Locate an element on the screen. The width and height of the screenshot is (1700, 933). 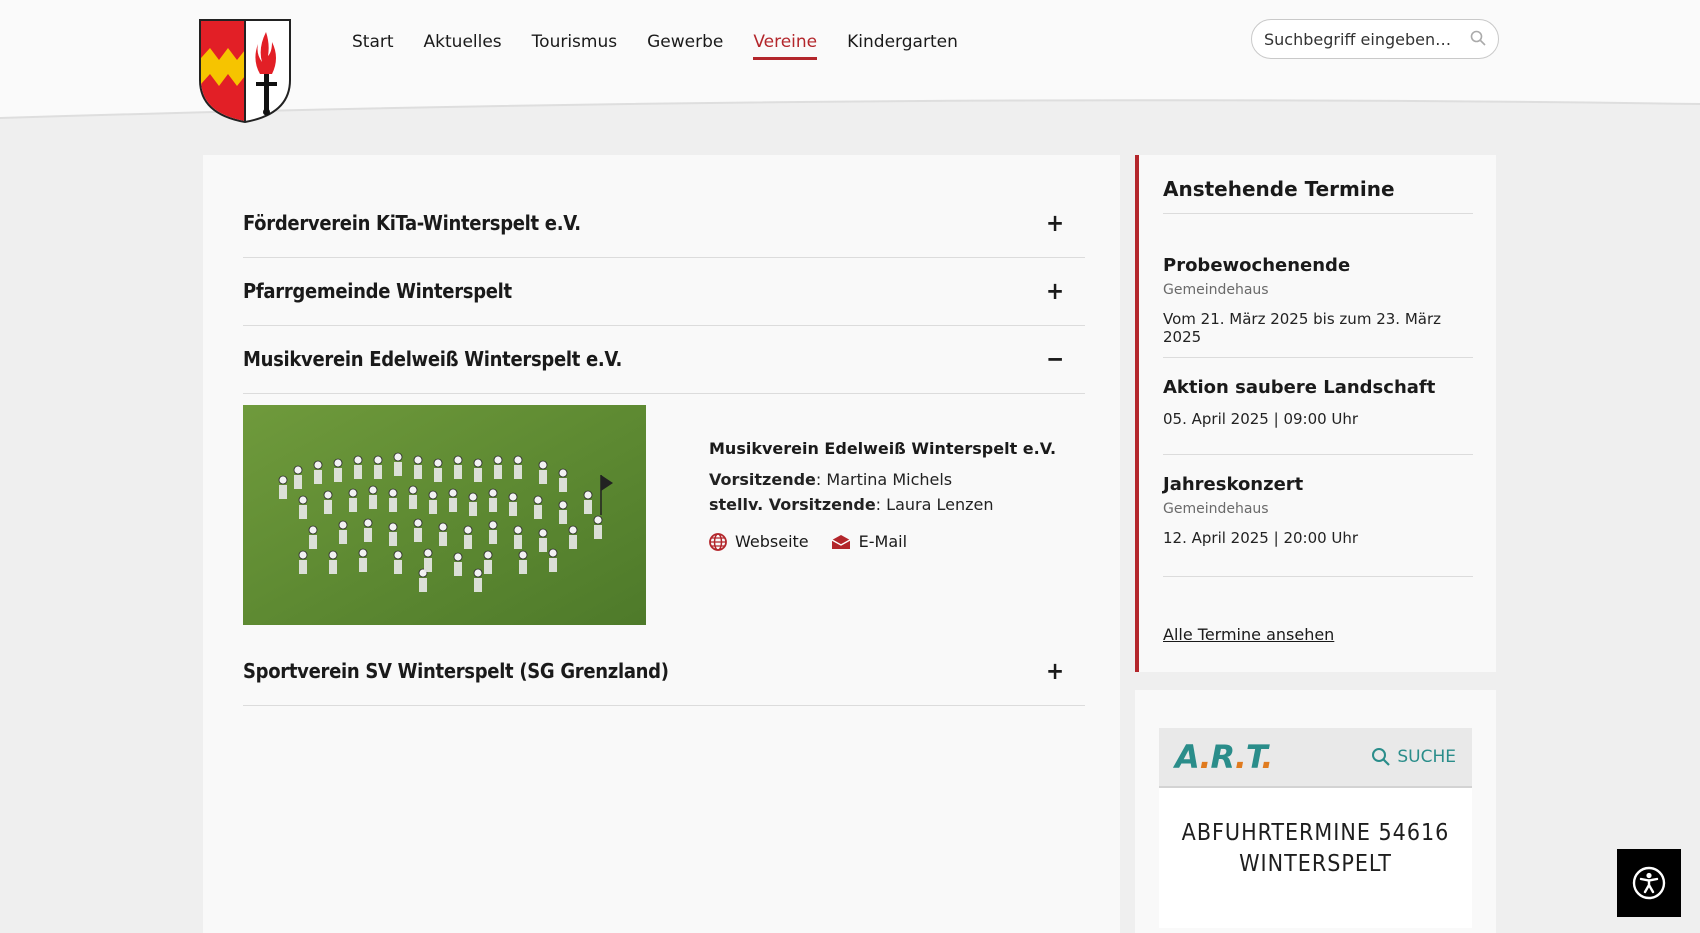
accordion-title: Musikverein Edelweiß Winterspelt e.V. is located at coordinates (433, 359).